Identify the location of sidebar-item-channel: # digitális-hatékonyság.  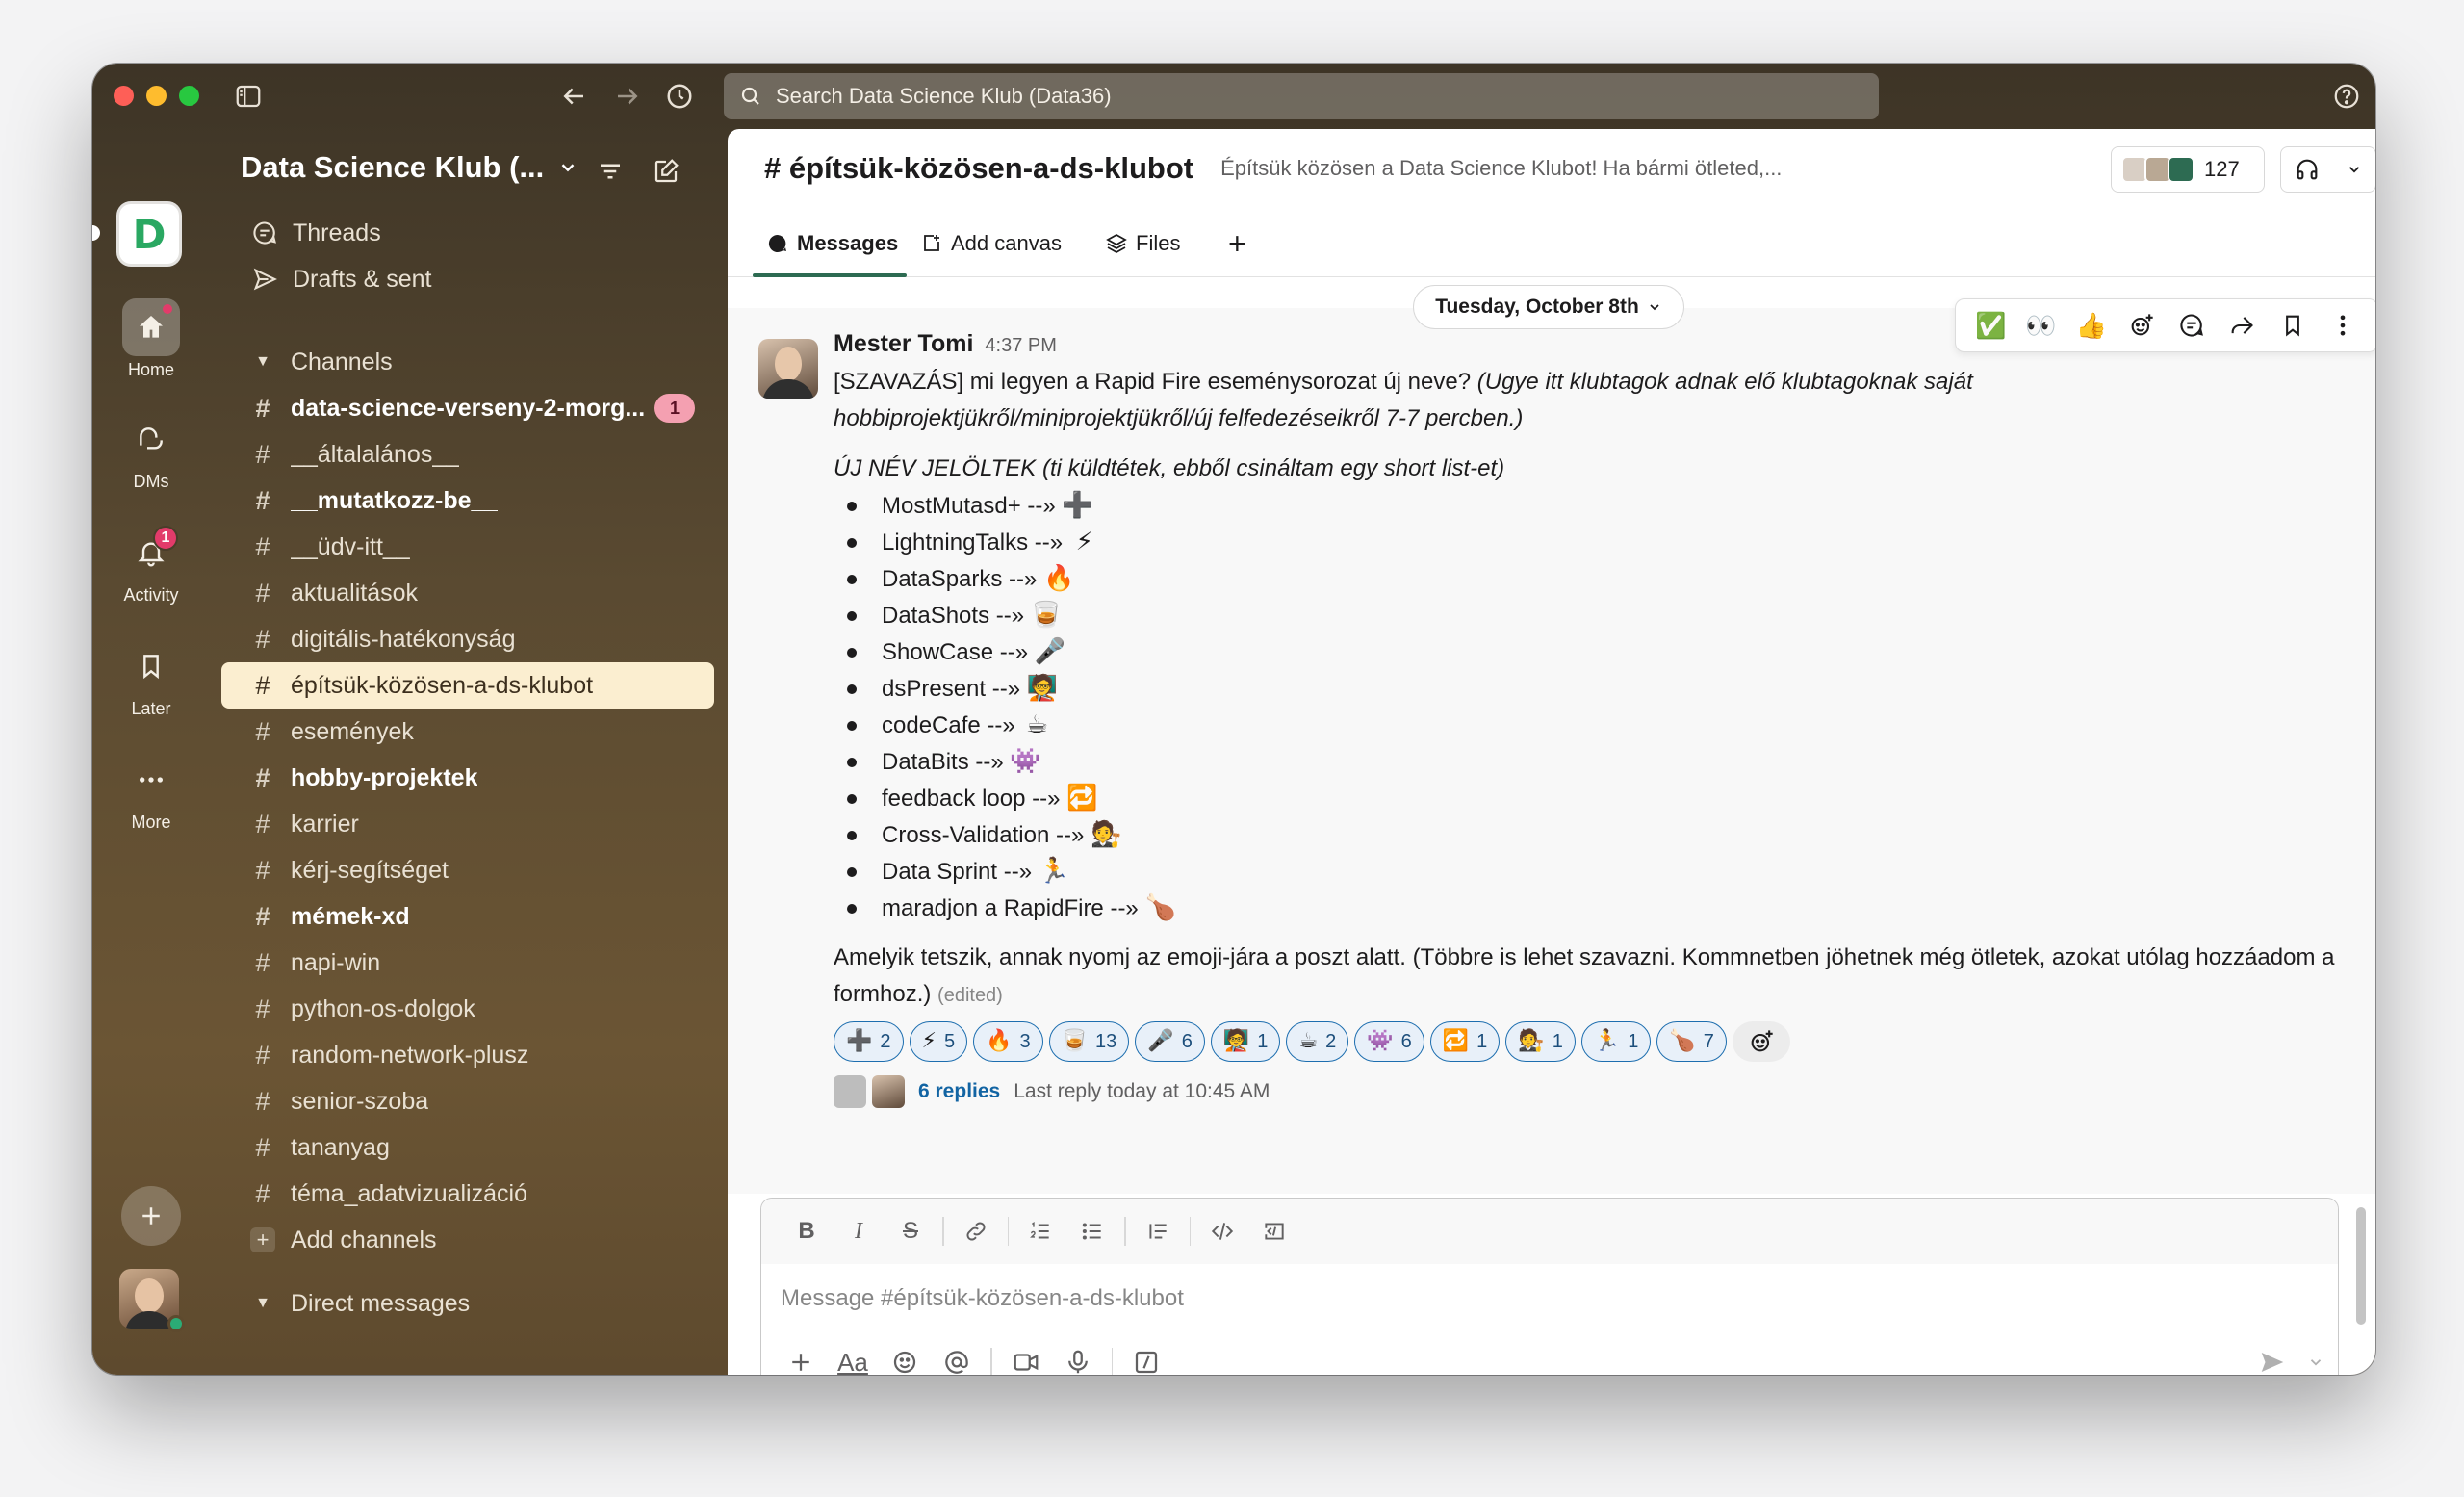
(467, 639).